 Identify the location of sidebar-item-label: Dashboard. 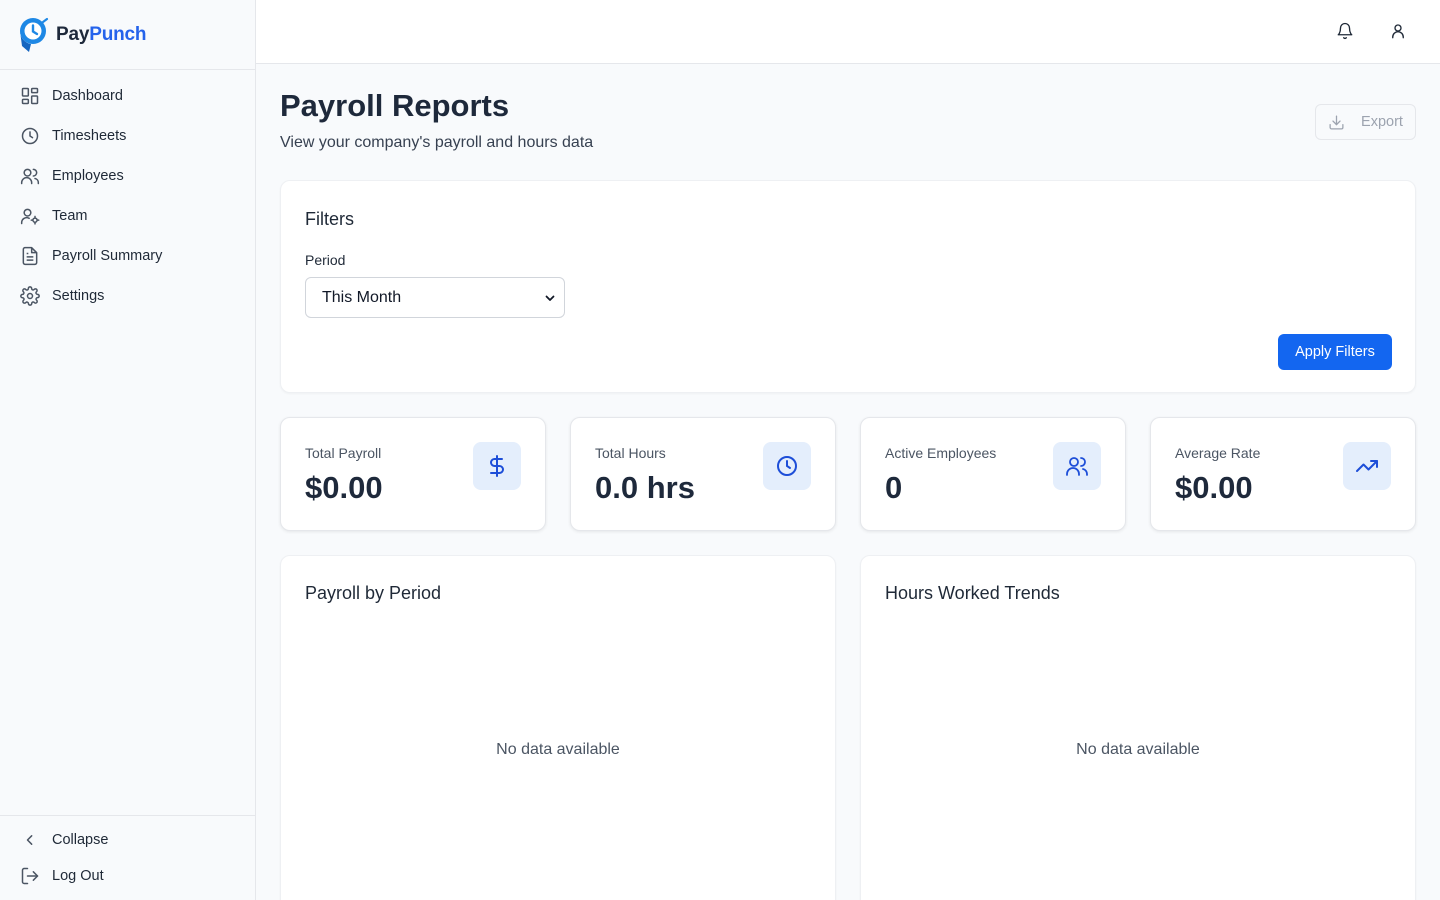
(87, 96).